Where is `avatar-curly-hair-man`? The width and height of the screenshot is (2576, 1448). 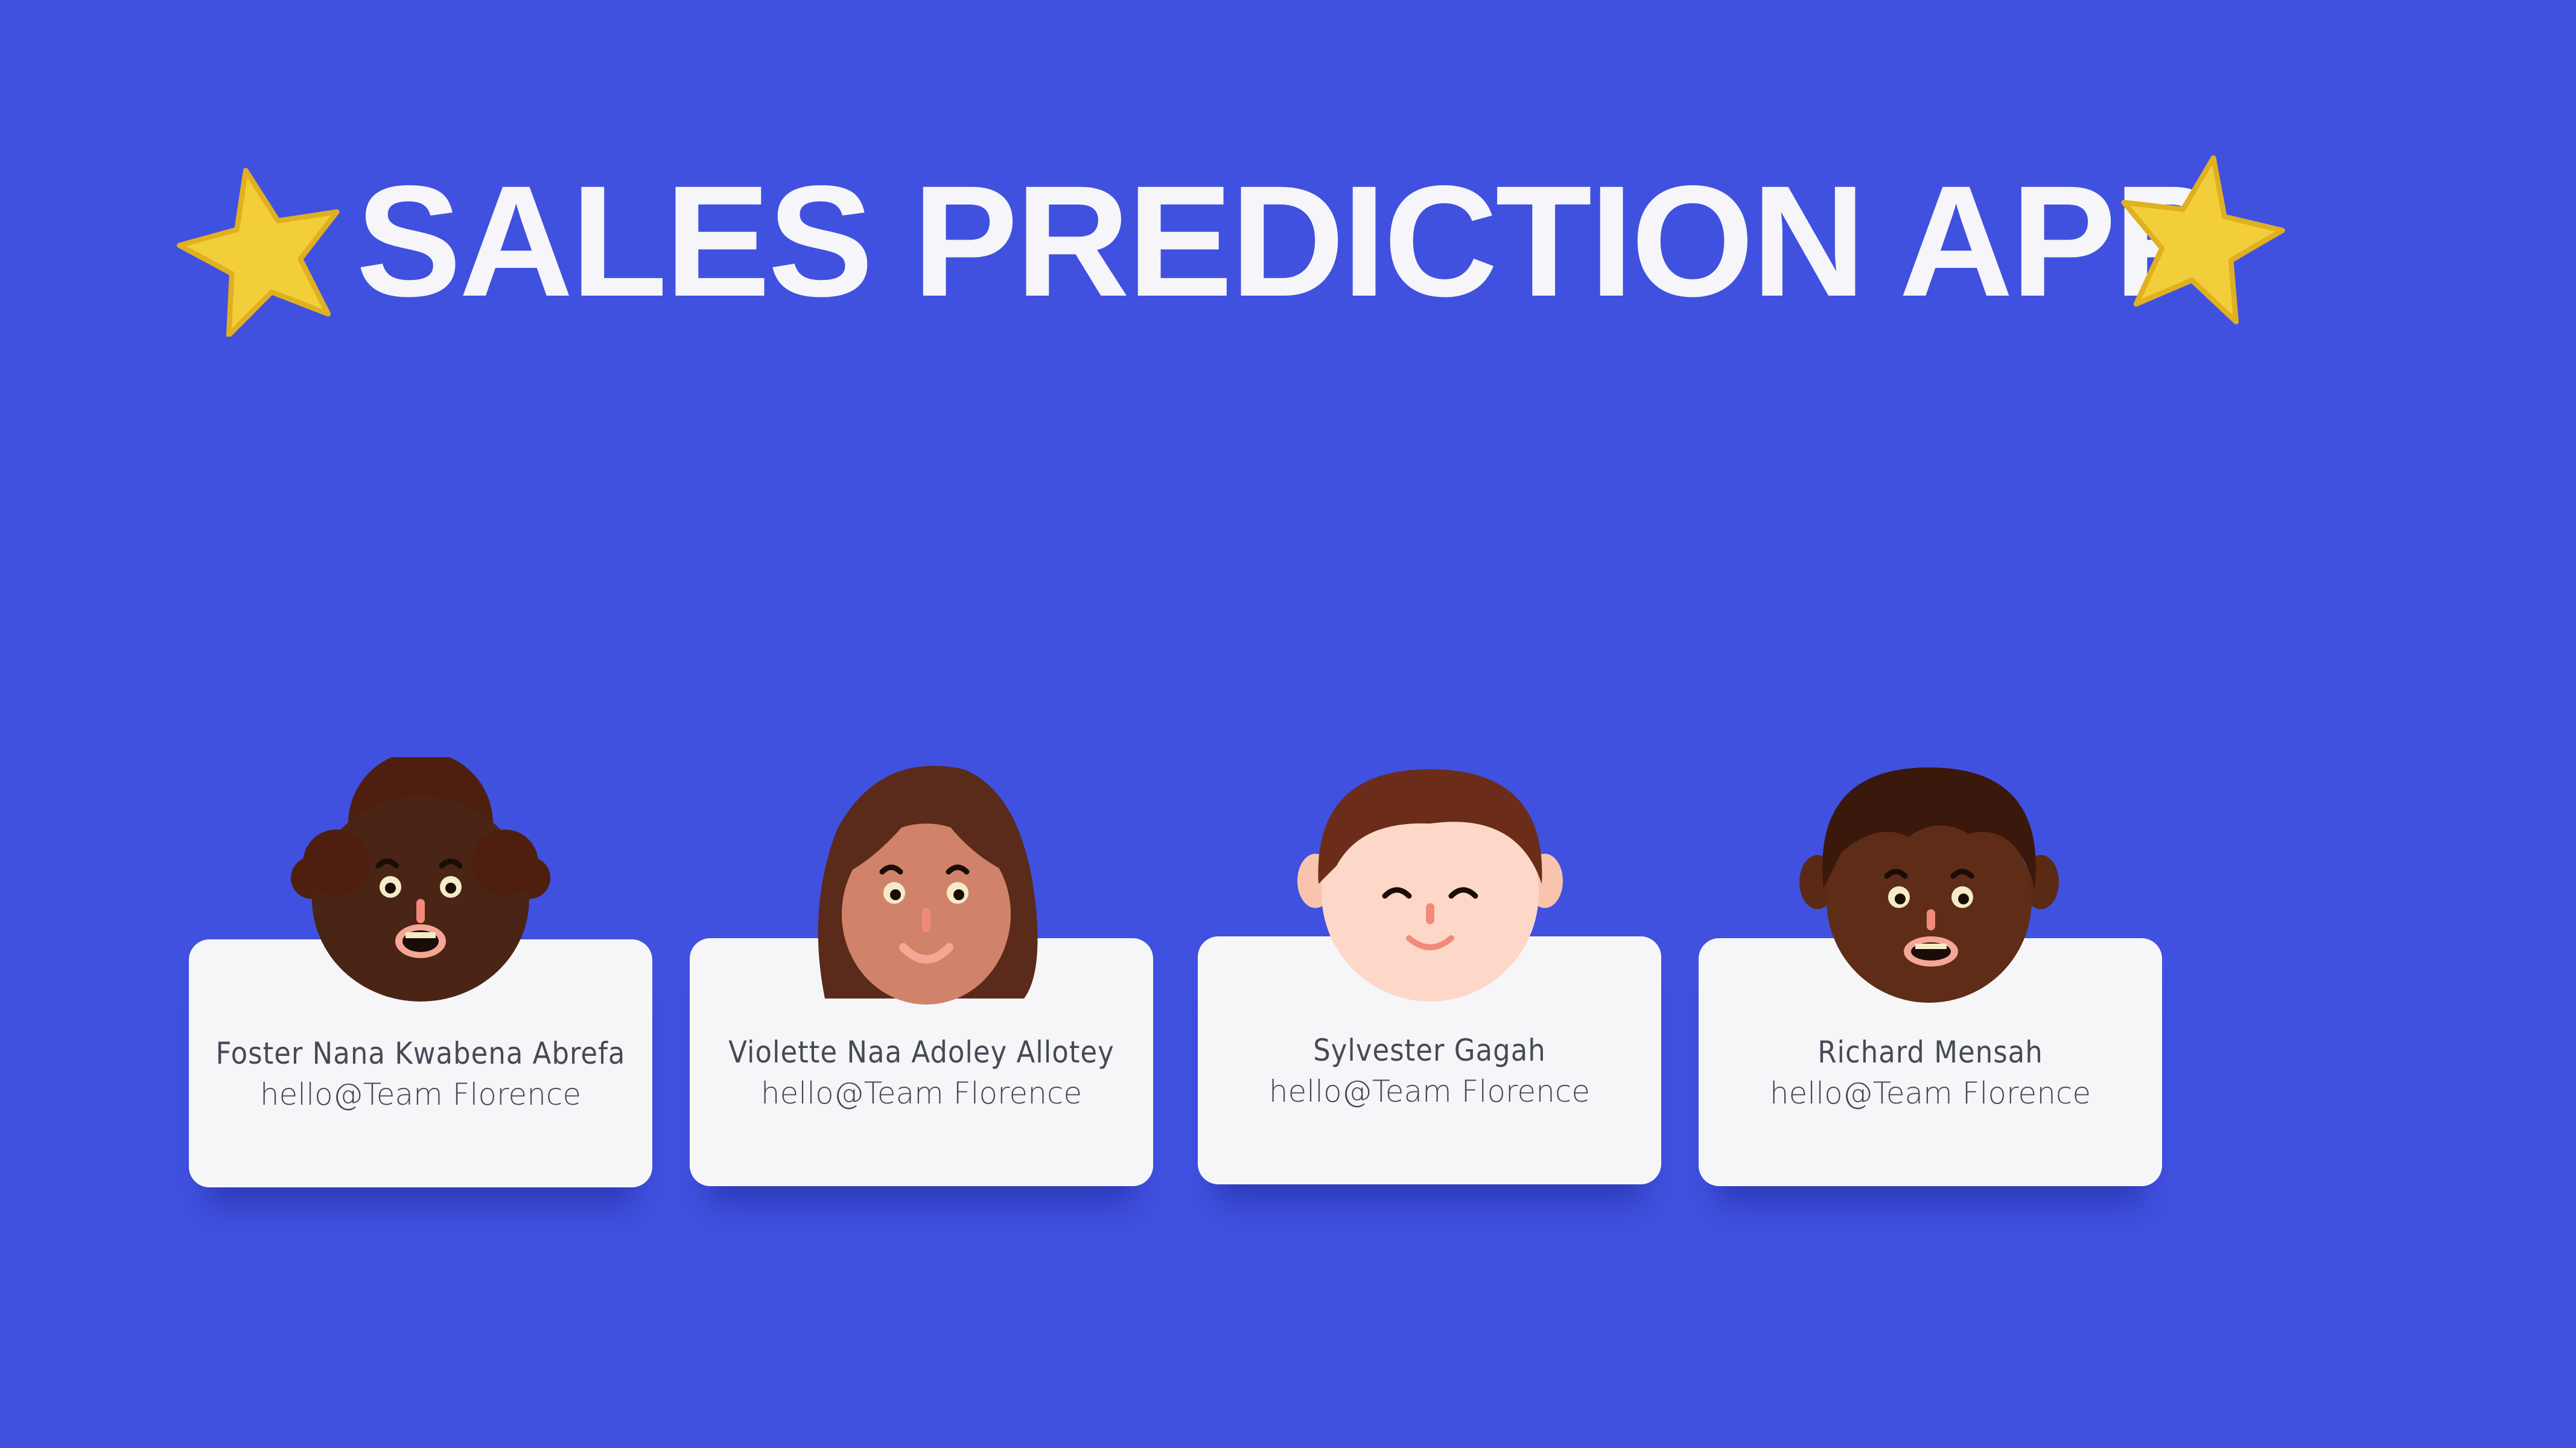 avatar-curly-hair-man is located at coordinates (420, 880).